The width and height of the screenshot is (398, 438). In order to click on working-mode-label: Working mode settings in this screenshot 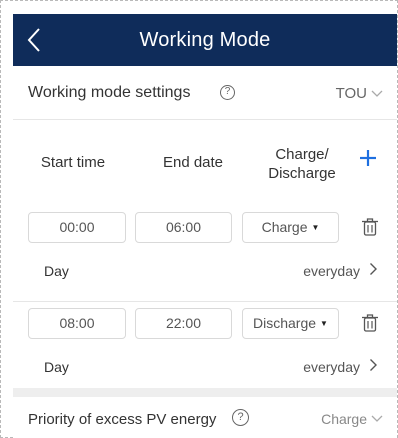, I will do `click(109, 92)`.